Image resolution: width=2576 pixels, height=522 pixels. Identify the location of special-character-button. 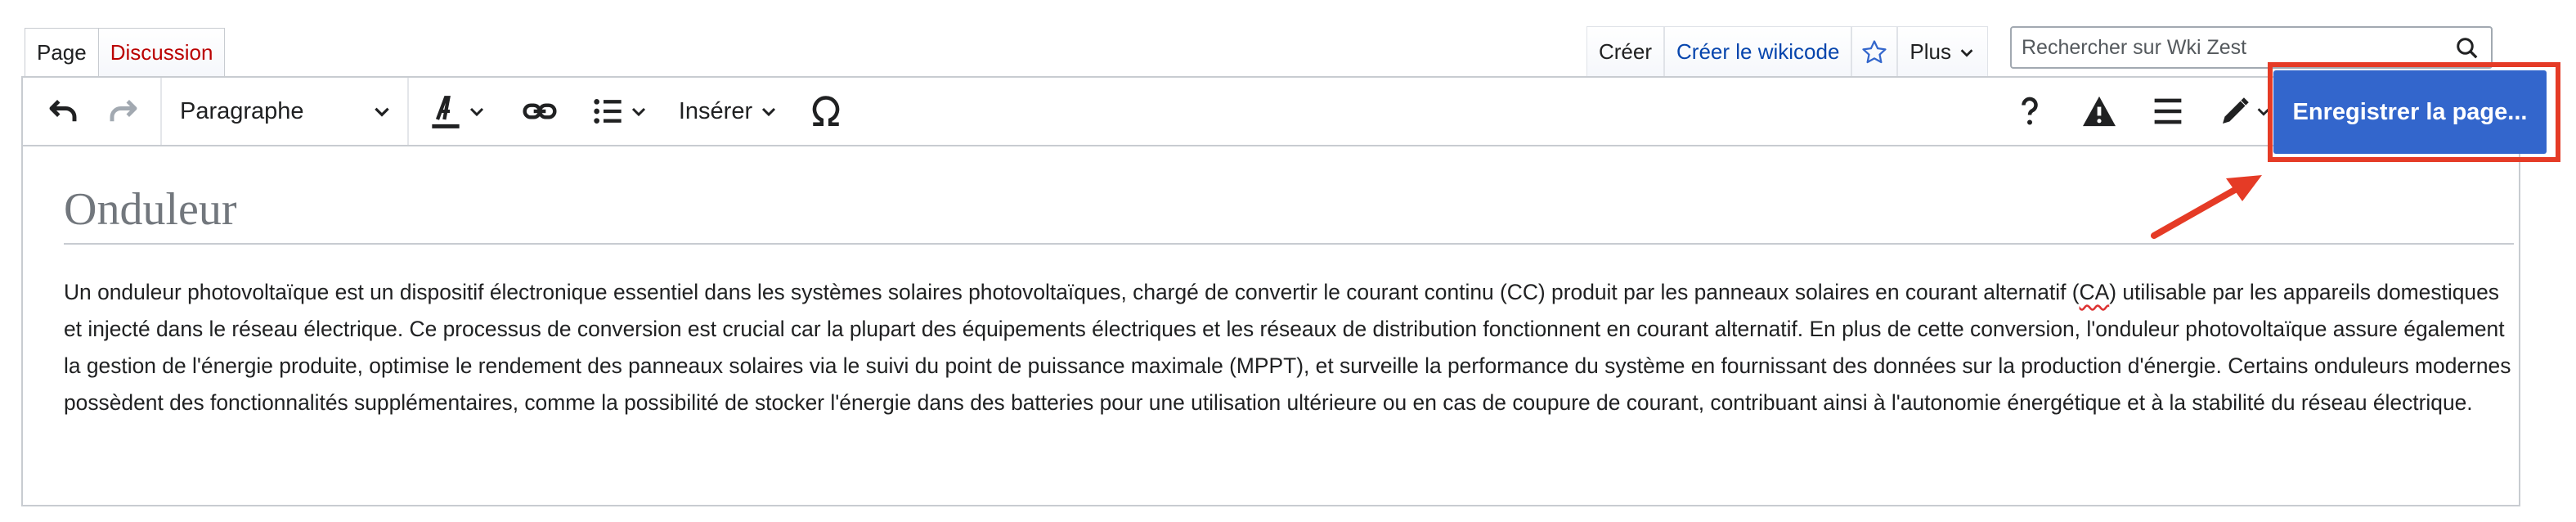
(826, 112).